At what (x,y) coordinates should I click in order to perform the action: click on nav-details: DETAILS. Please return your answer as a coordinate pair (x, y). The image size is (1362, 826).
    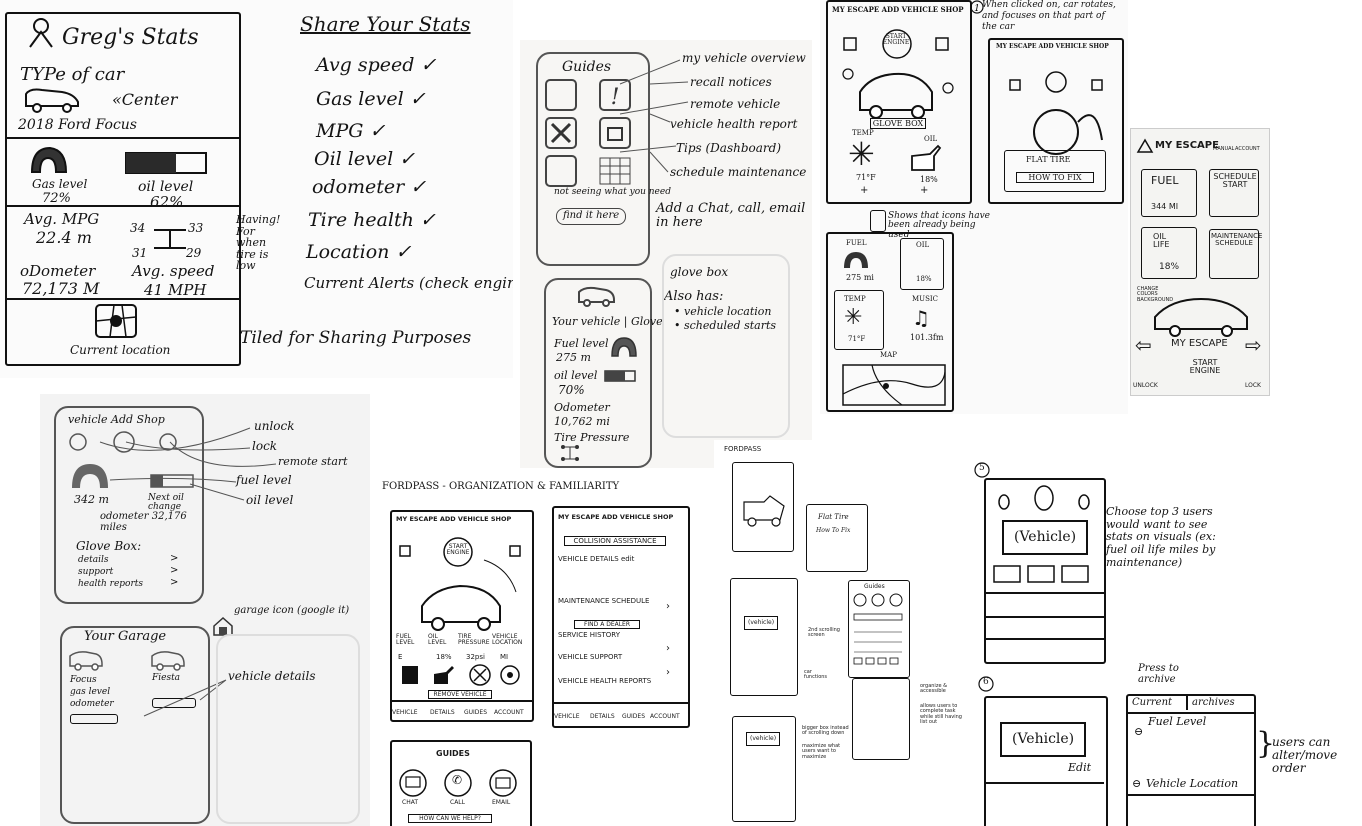
    Looking at the image, I should click on (442, 712).